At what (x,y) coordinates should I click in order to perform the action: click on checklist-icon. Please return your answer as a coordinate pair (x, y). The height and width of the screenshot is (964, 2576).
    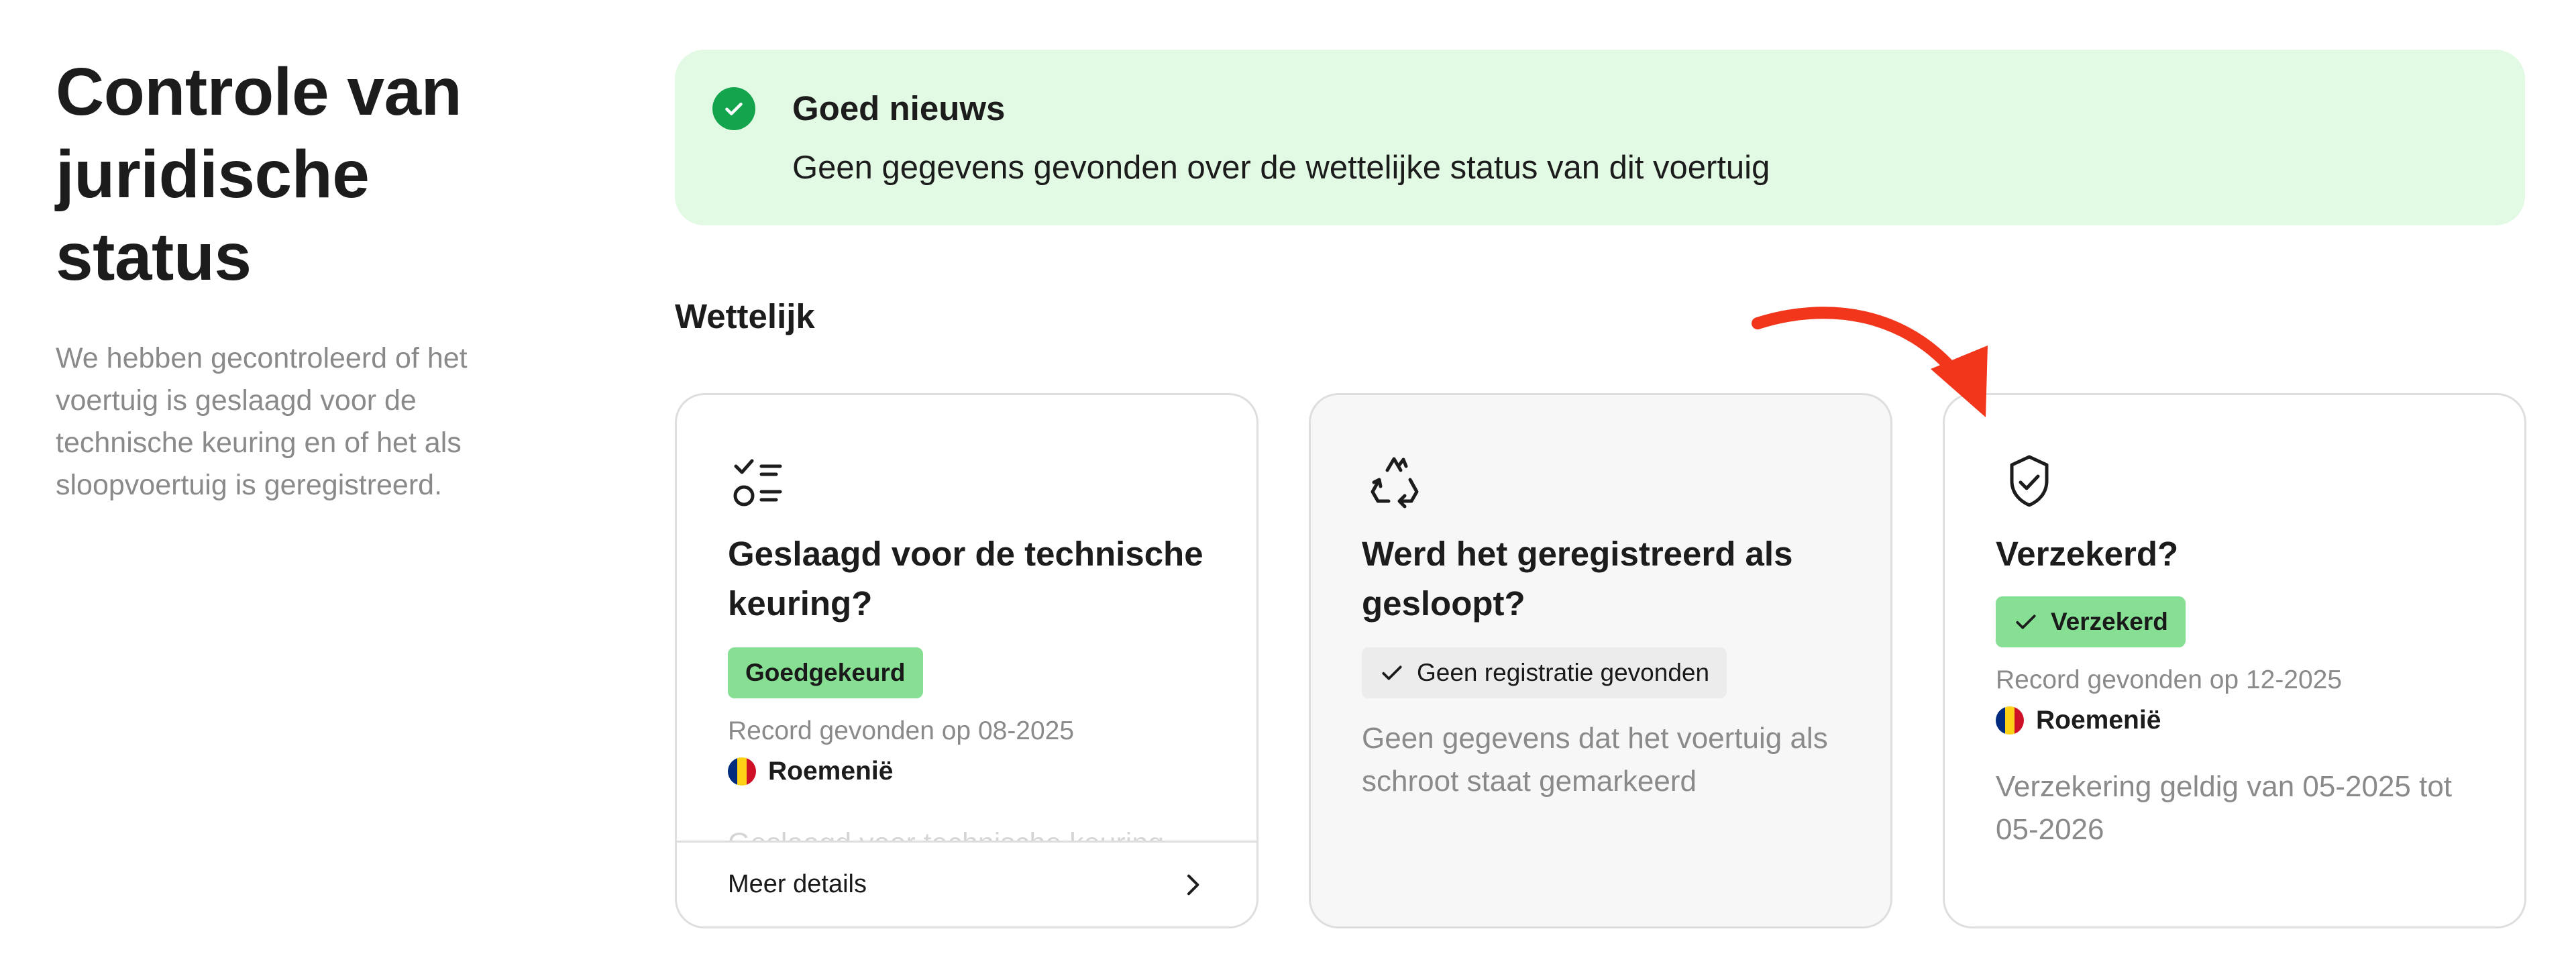
    Looking at the image, I should click on (757, 483).